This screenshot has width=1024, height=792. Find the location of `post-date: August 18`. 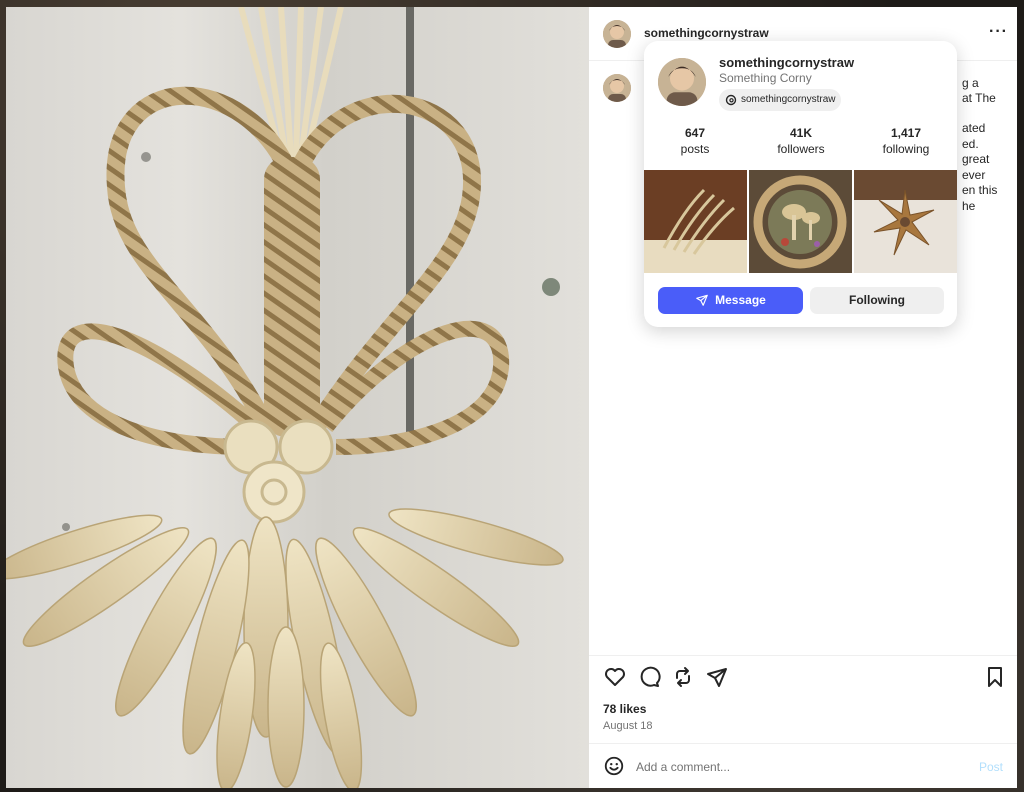

post-date: August 18 is located at coordinates (628, 726).